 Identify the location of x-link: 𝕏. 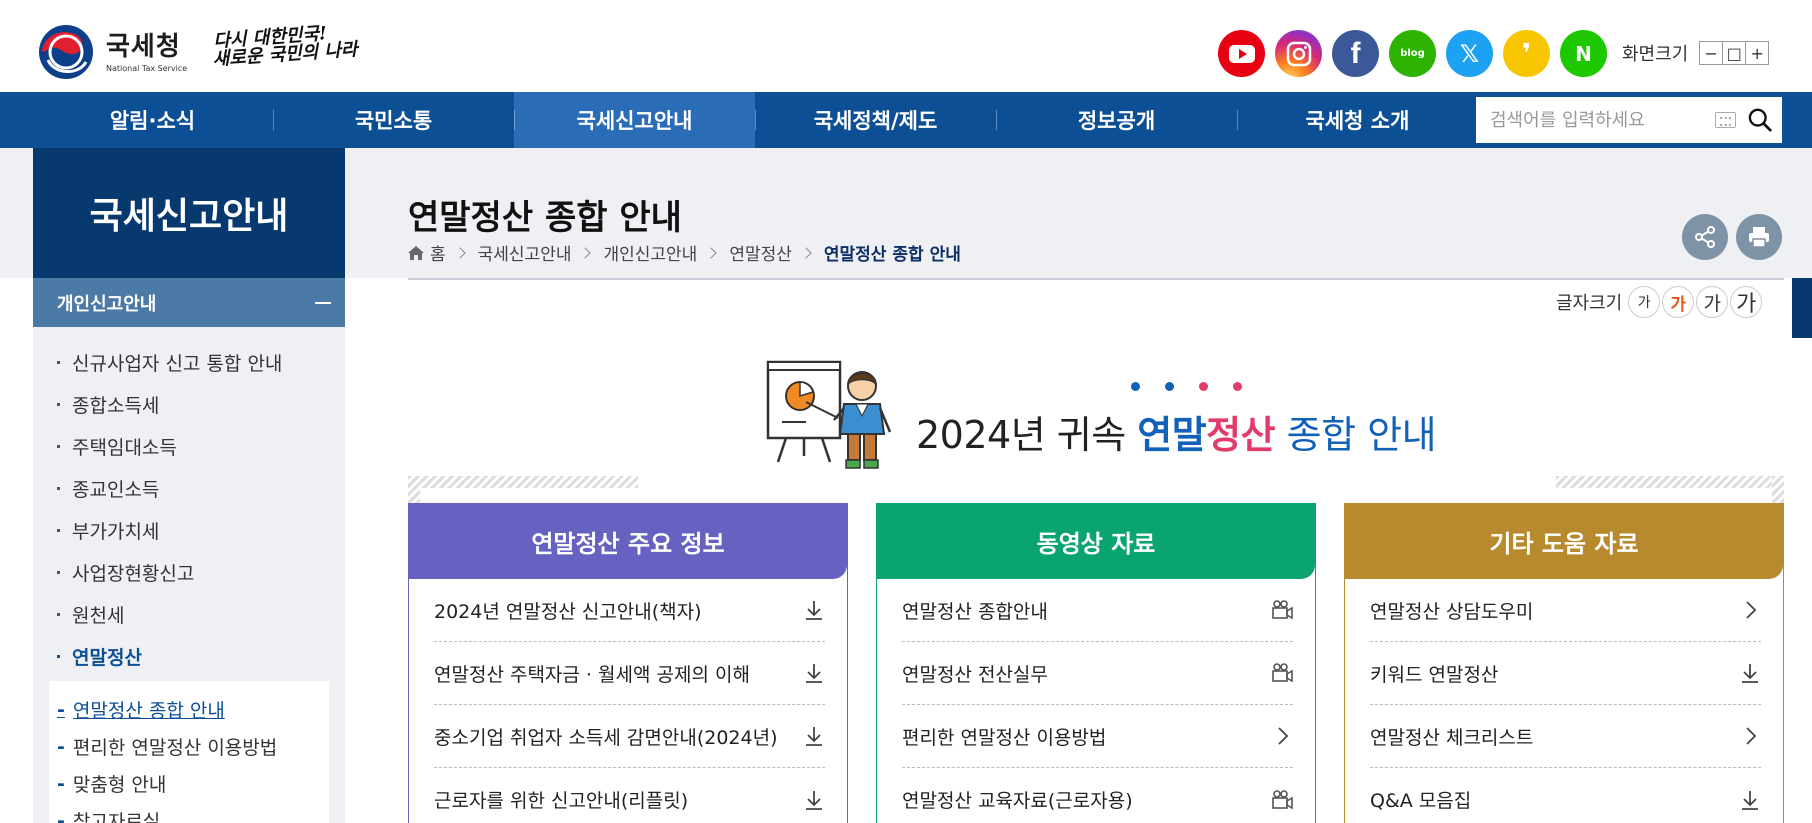
(1469, 53).